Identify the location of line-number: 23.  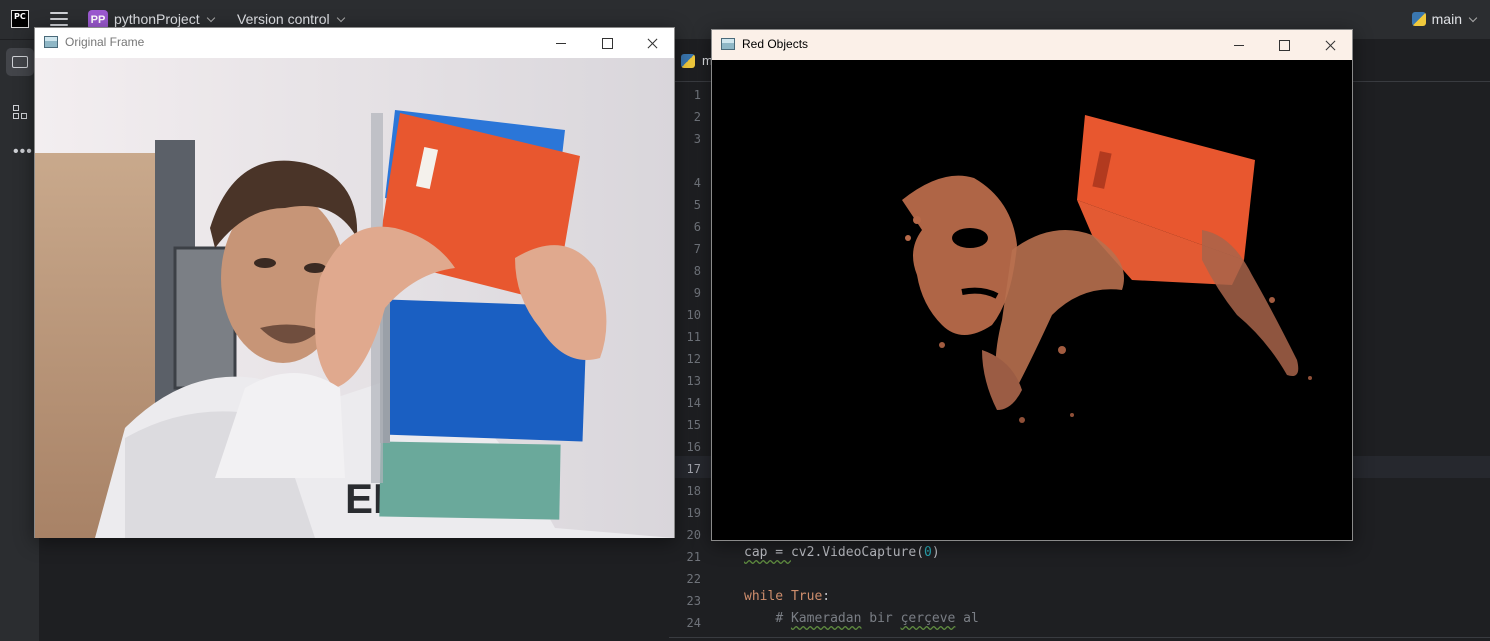
(693, 601).